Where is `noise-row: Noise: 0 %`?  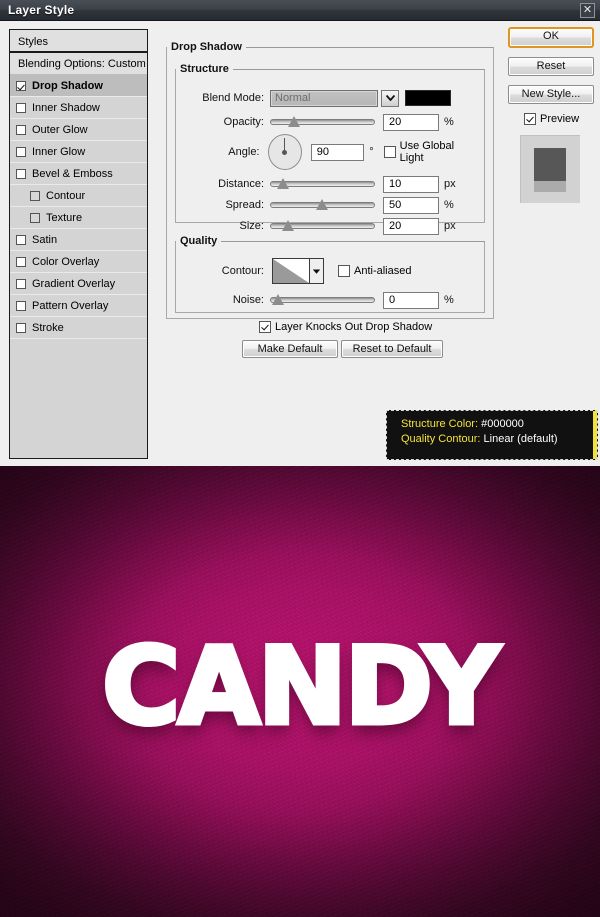
noise-row: Noise: 0 % is located at coordinates (321, 300).